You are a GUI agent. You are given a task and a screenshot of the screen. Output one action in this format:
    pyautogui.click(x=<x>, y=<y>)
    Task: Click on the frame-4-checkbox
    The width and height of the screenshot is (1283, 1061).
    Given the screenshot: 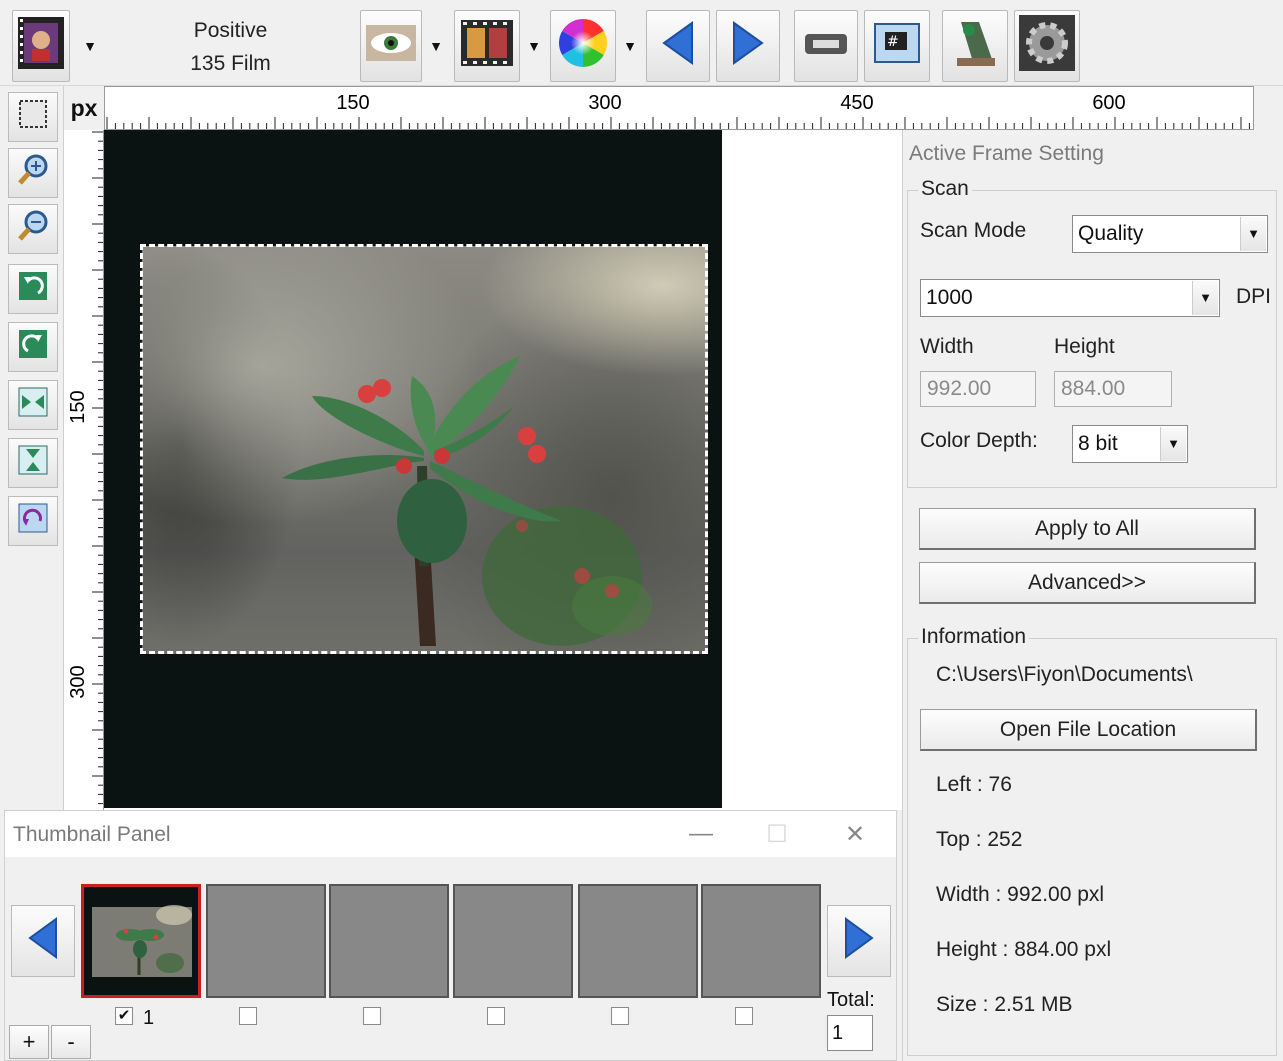 What is the action you would take?
    pyautogui.click(x=496, y=1016)
    